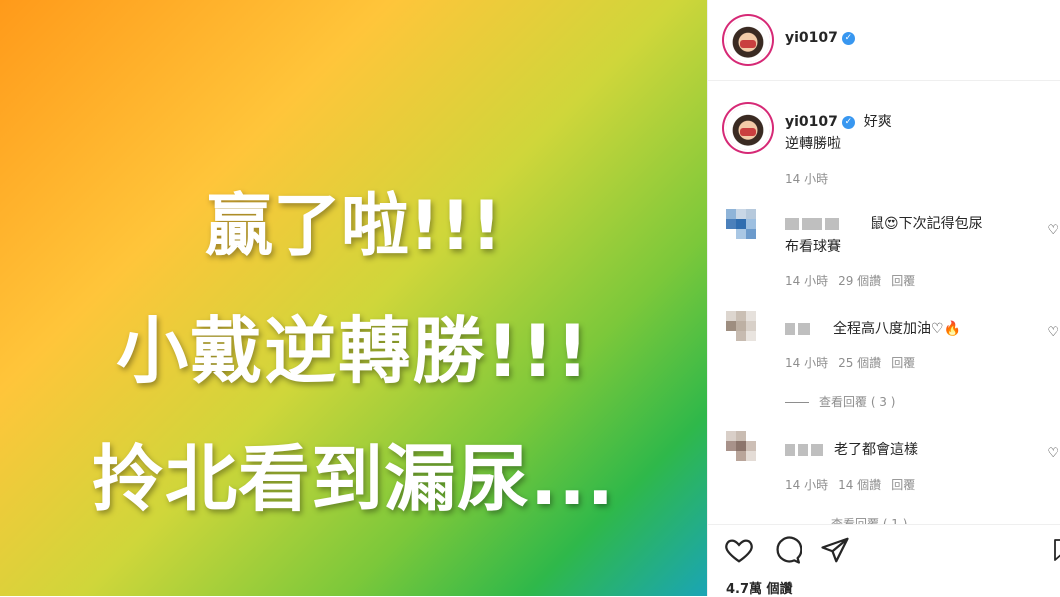 The height and width of the screenshot is (597, 1060). I want to click on caption-time: 14 小時, so click(807, 179).